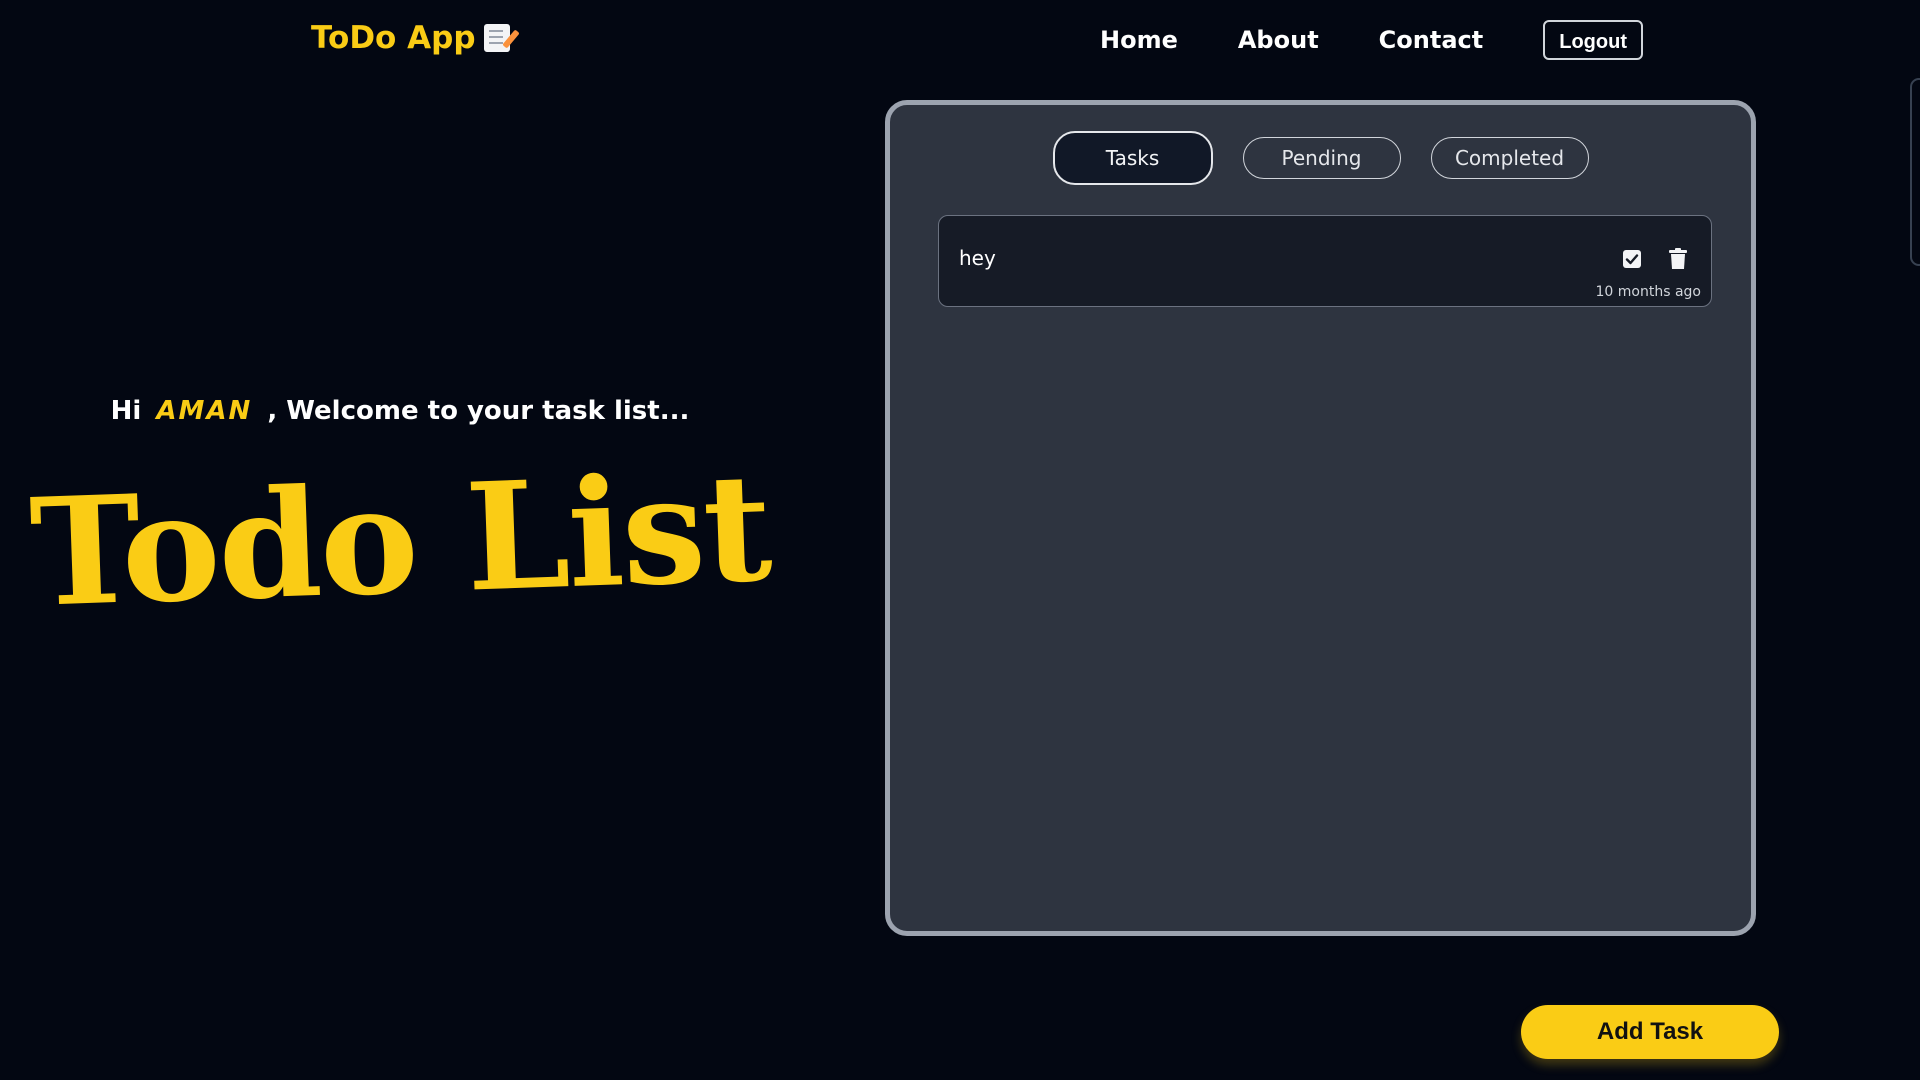  I want to click on task-tabs: Tasks Pending Completed, so click(1320, 158).